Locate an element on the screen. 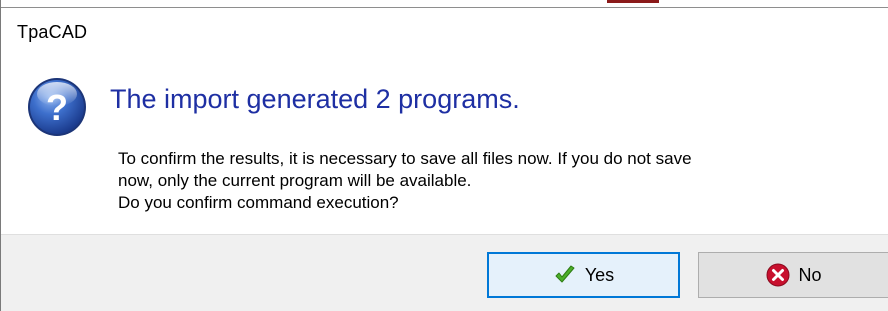 The image size is (888, 311). no-button: No is located at coordinates (793, 275).